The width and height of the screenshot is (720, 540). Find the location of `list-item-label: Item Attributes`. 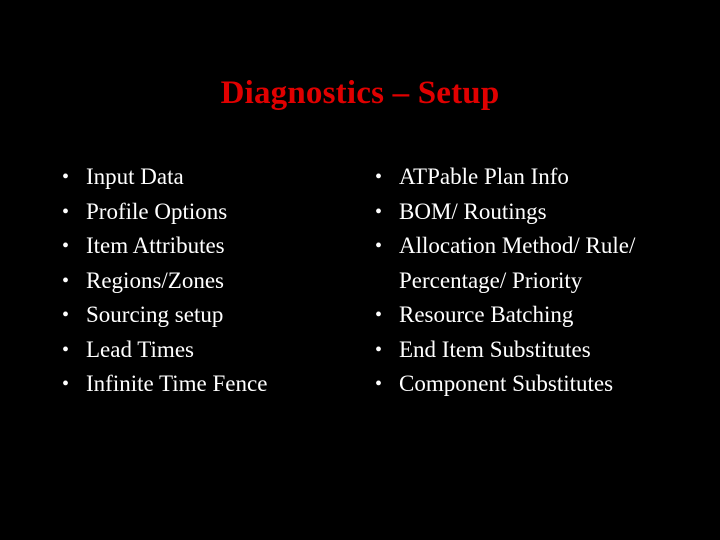

list-item-label: Item Attributes is located at coordinates (155, 245).